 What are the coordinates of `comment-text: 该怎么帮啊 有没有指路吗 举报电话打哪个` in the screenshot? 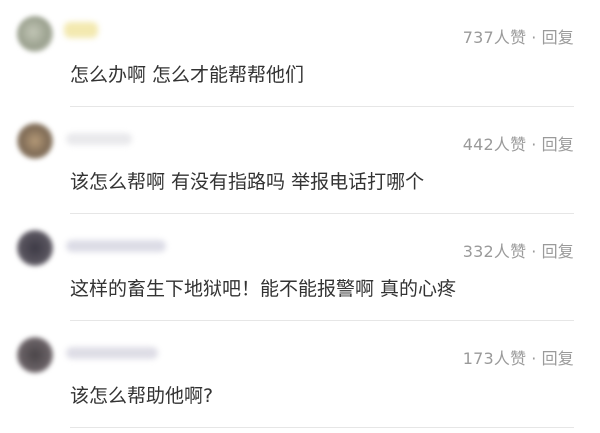 It's located at (247, 182).